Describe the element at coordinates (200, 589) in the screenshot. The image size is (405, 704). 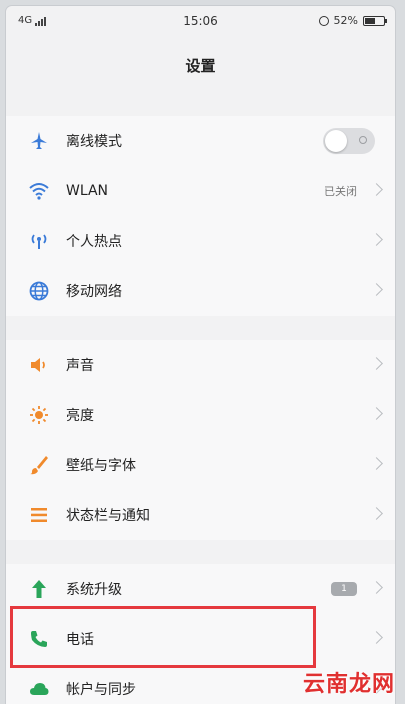
I see `settings-item-system-update: 系统升级 1` at that location.